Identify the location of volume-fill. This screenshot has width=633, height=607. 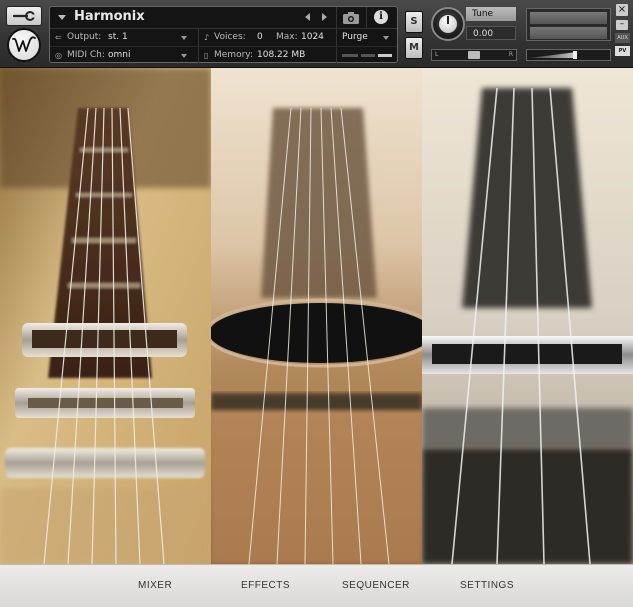
(553, 55).